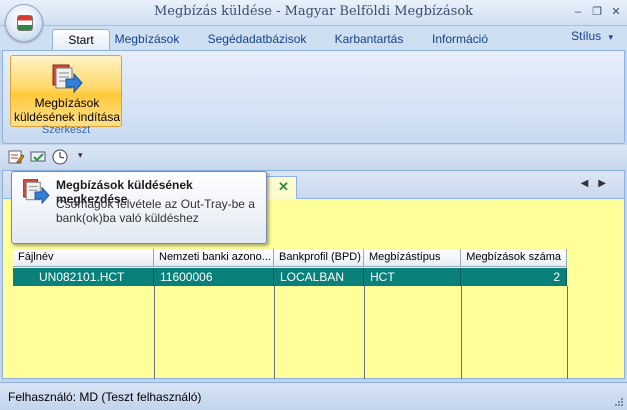 The width and height of the screenshot is (627, 410). What do you see at coordinates (66, 130) in the screenshot?
I see `group-label-szerkeszt: Szerkeszt` at bounding box center [66, 130].